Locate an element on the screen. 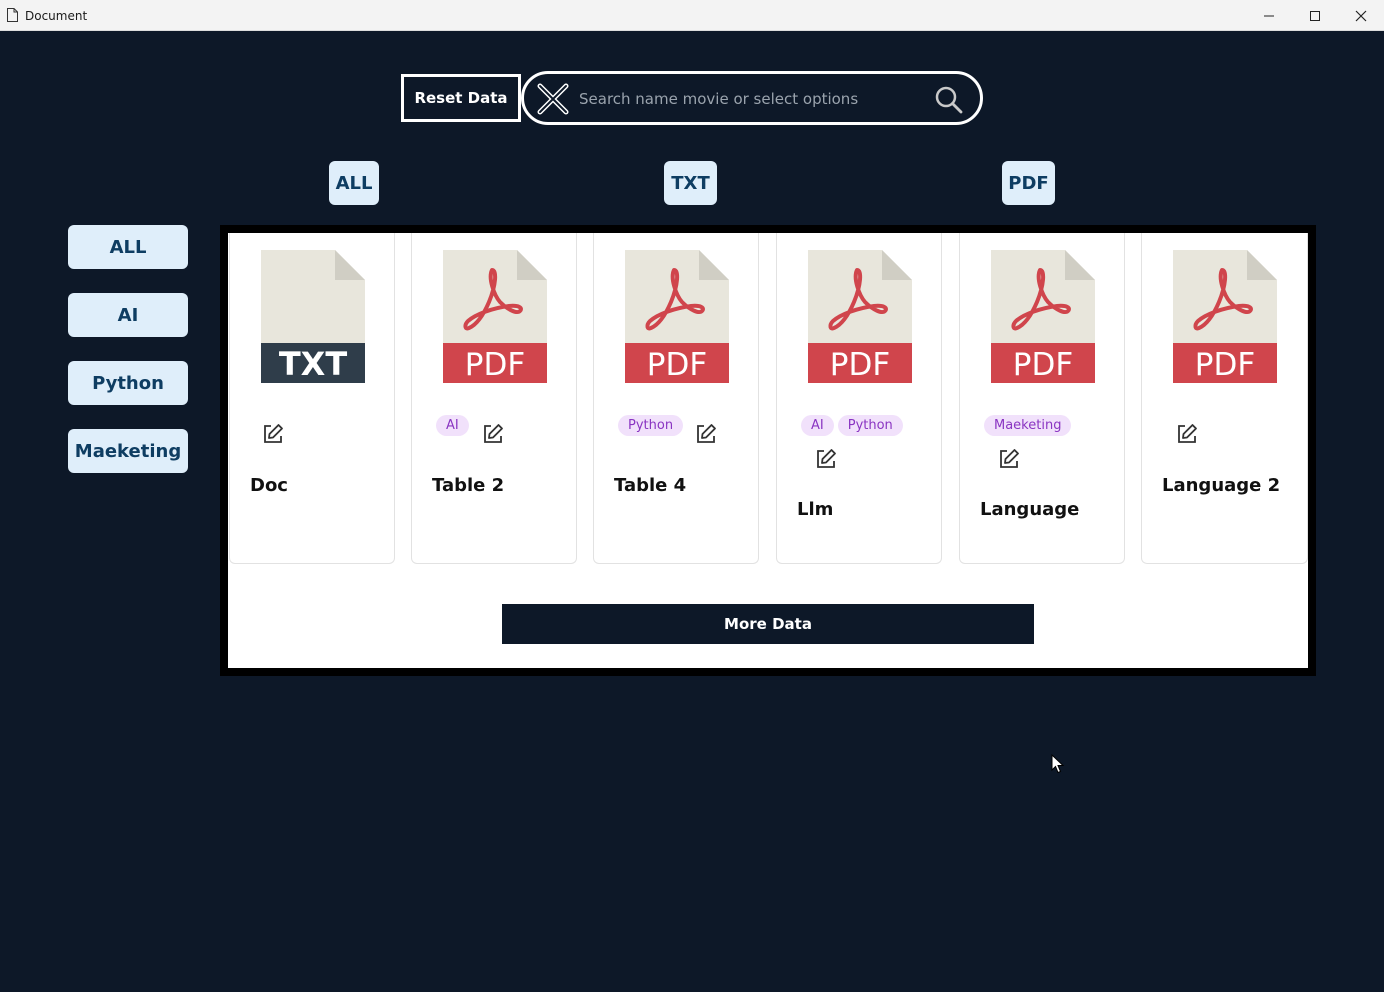 The height and width of the screenshot is (992, 1384). maximize-icon is located at coordinates (1315, 15).